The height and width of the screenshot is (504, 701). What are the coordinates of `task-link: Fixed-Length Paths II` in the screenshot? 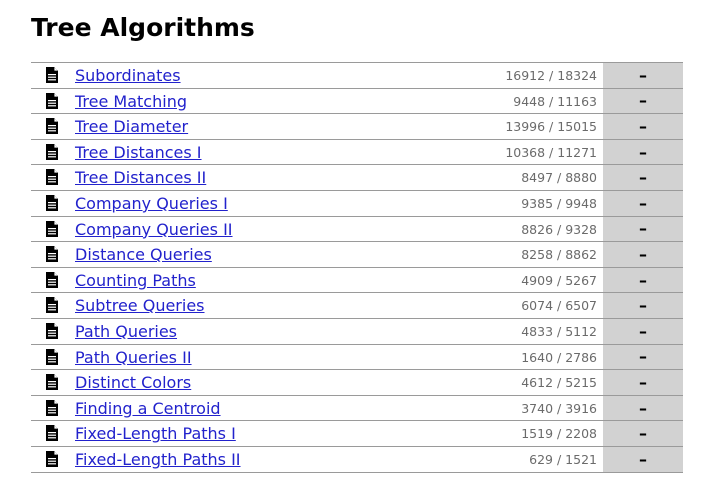 It's located at (158, 460).